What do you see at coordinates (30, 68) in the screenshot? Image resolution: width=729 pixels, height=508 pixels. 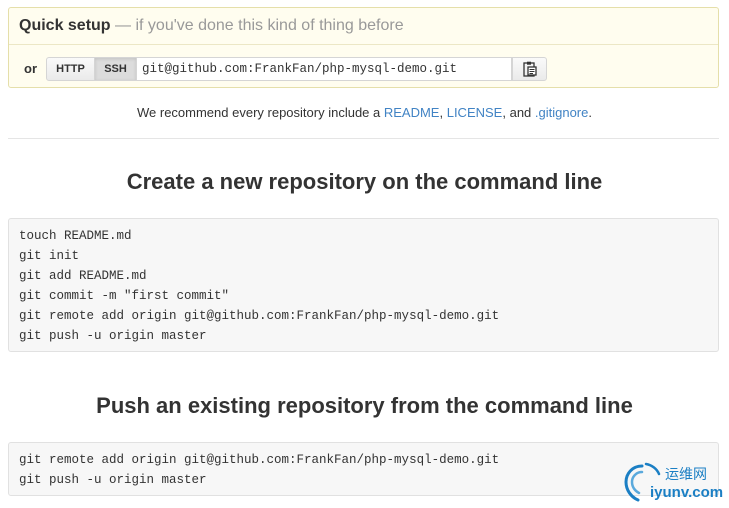 I see `or-label: or` at bounding box center [30, 68].